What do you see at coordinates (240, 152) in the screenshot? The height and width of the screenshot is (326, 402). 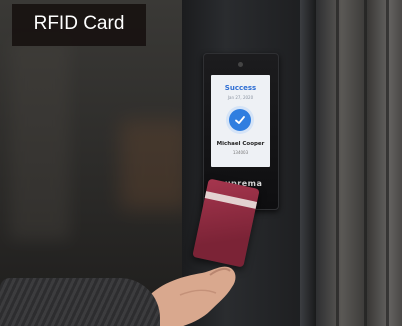 I see `user-id: 134003` at bounding box center [240, 152].